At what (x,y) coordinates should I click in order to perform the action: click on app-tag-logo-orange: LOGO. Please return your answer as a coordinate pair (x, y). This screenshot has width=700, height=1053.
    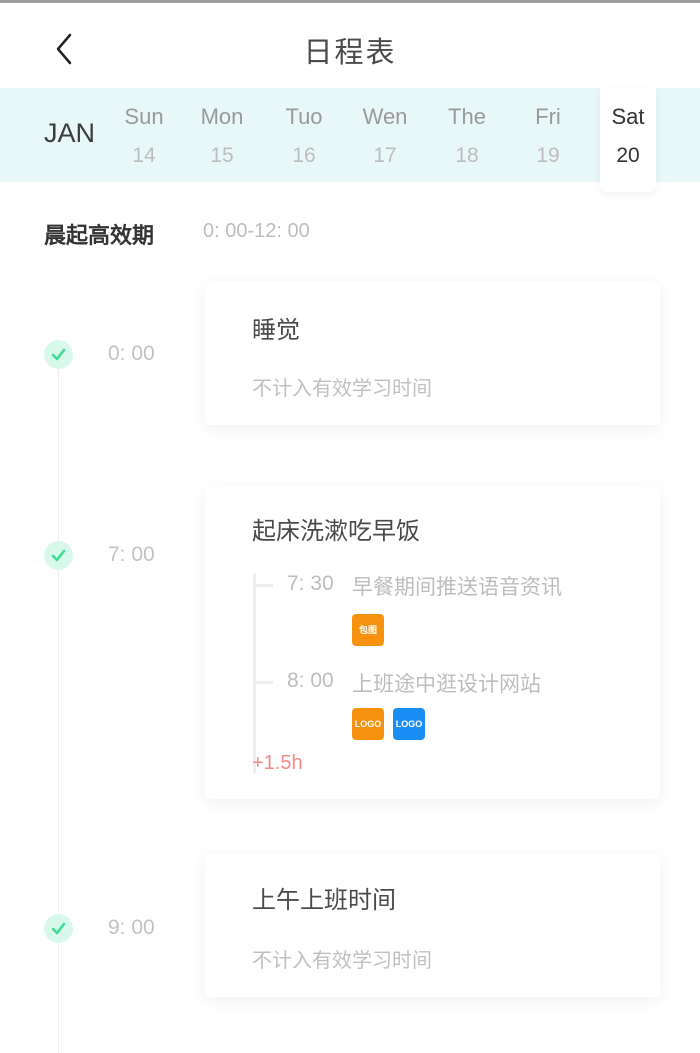
    Looking at the image, I should click on (368, 724).